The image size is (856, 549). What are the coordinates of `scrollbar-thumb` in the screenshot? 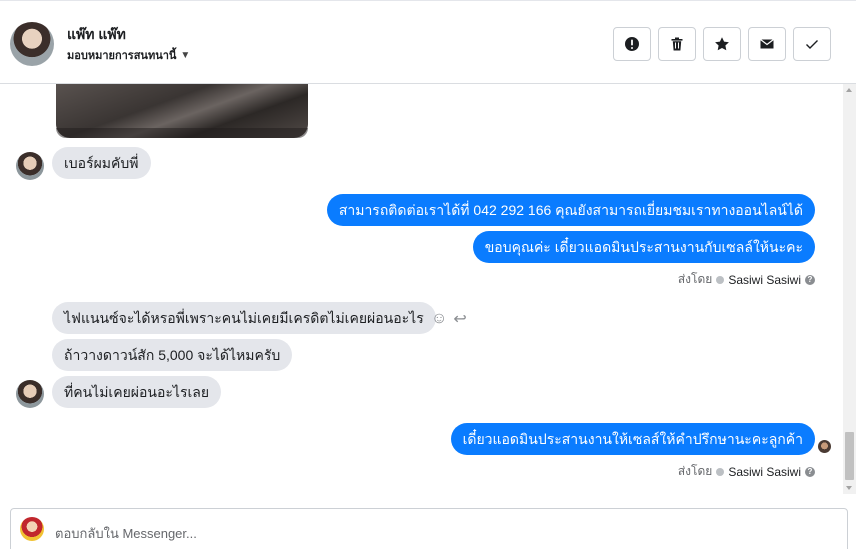 It's located at (849, 456).